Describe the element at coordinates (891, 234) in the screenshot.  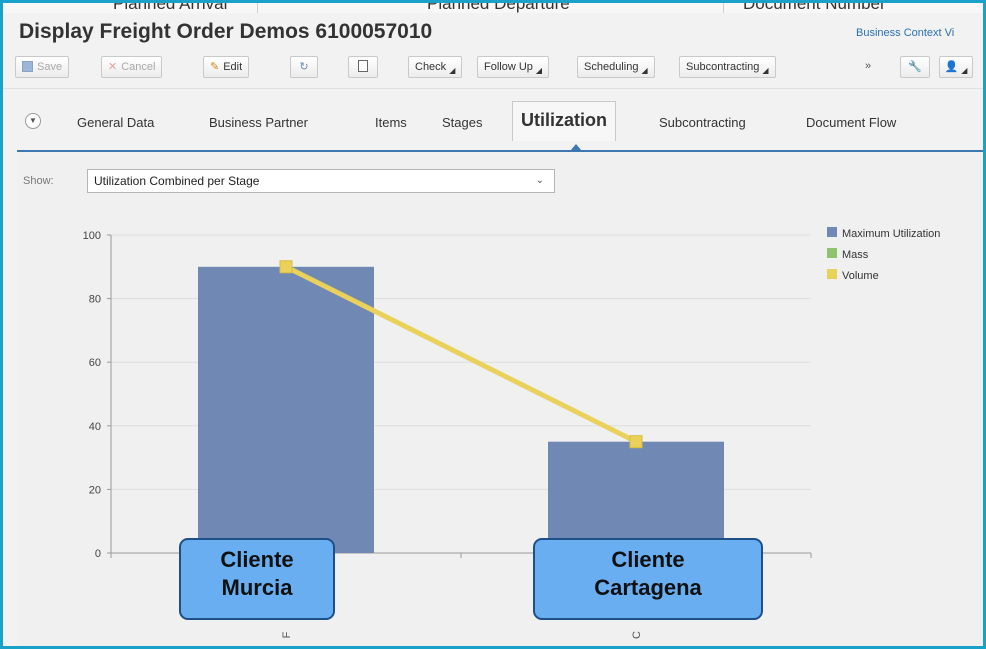
I see `legend-label: Maximum Utilization` at that location.